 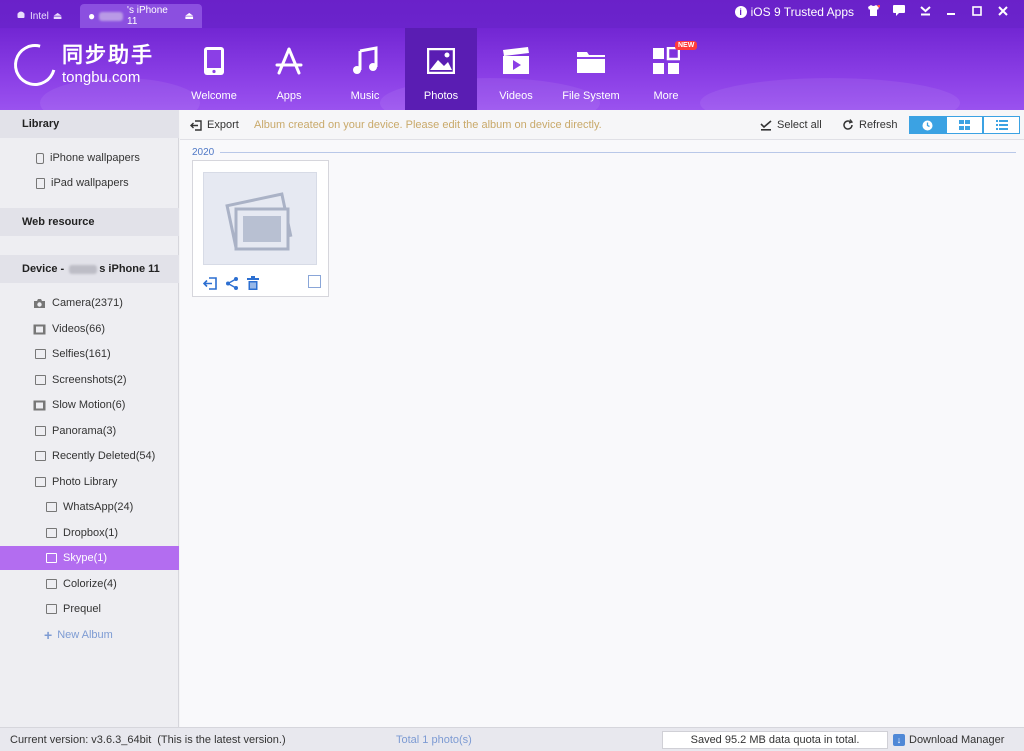 I want to click on refresh-icon, so click(x=848, y=125).